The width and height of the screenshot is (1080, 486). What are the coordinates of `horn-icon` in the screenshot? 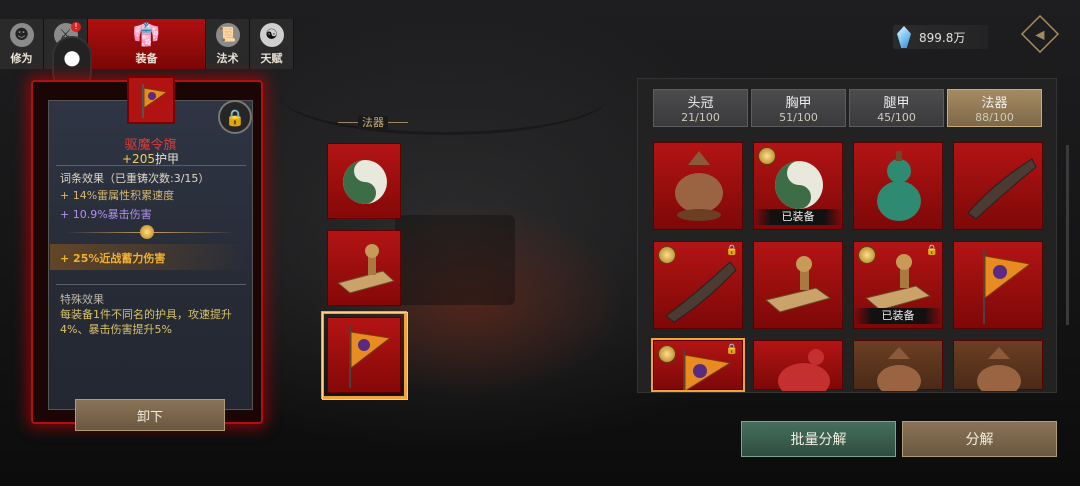 It's located at (1002, 189).